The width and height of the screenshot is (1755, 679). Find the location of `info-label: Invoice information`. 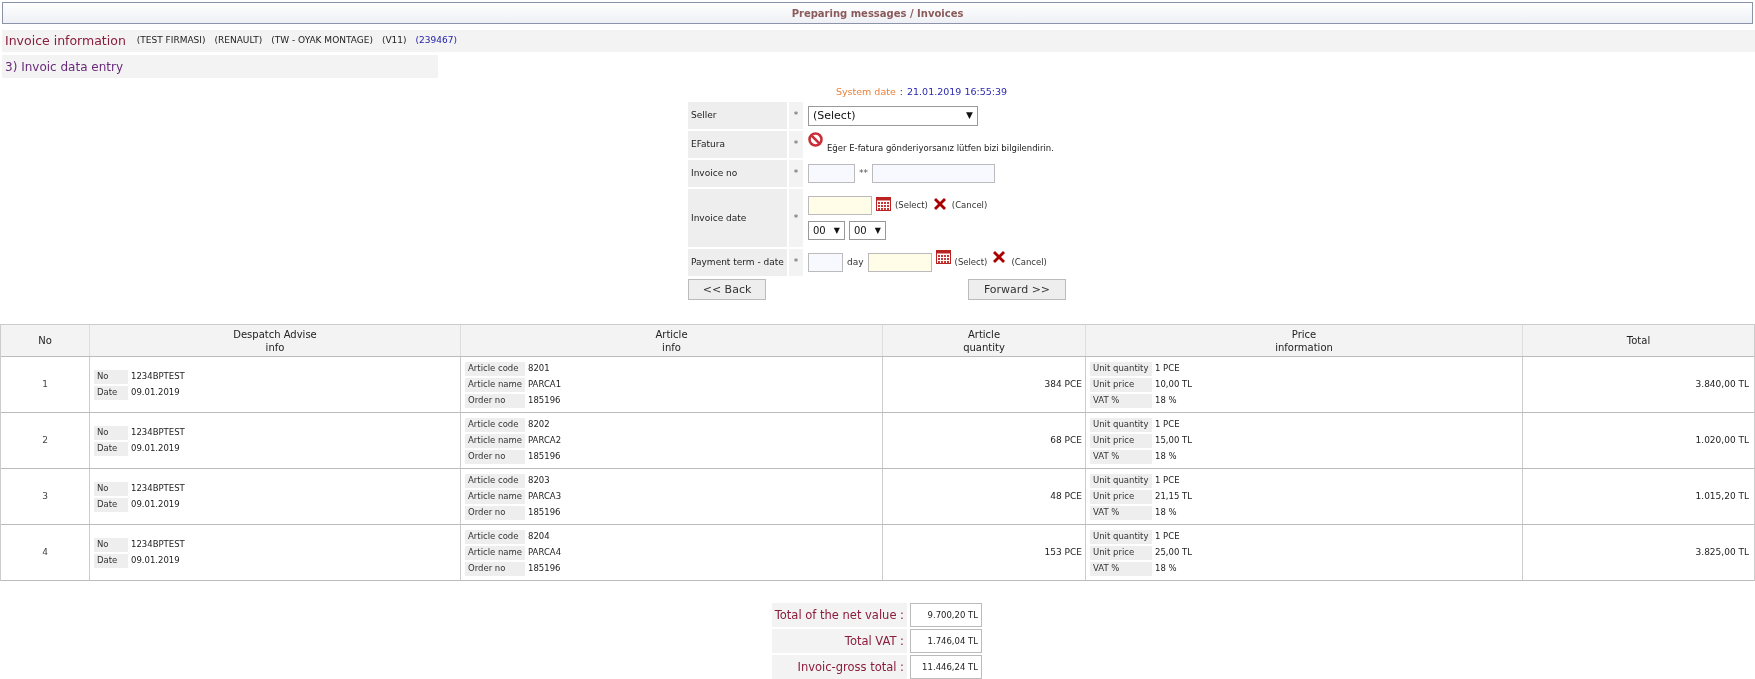

info-label: Invoice information is located at coordinates (65, 40).